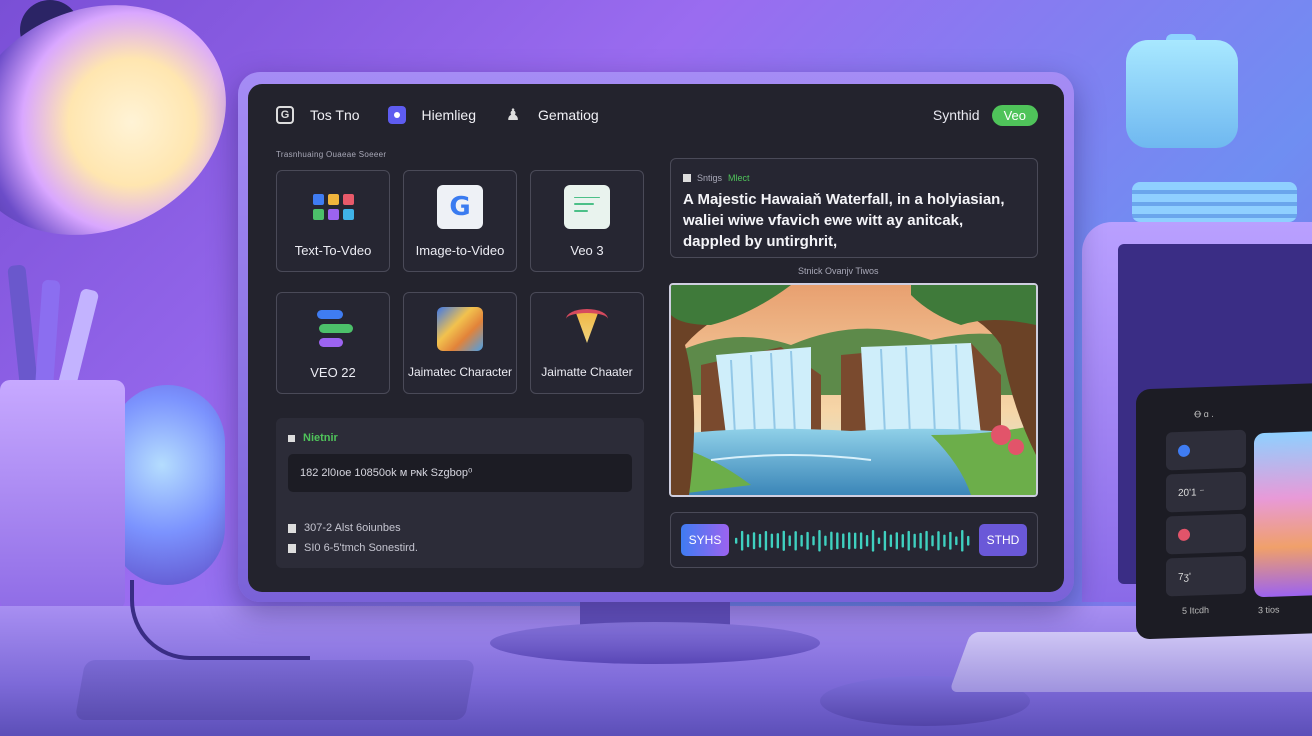  What do you see at coordinates (1204, 414) in the screenshot?
I see `laptop-header: Ꝋ ɑ .` at bounding box center [1204, 414].